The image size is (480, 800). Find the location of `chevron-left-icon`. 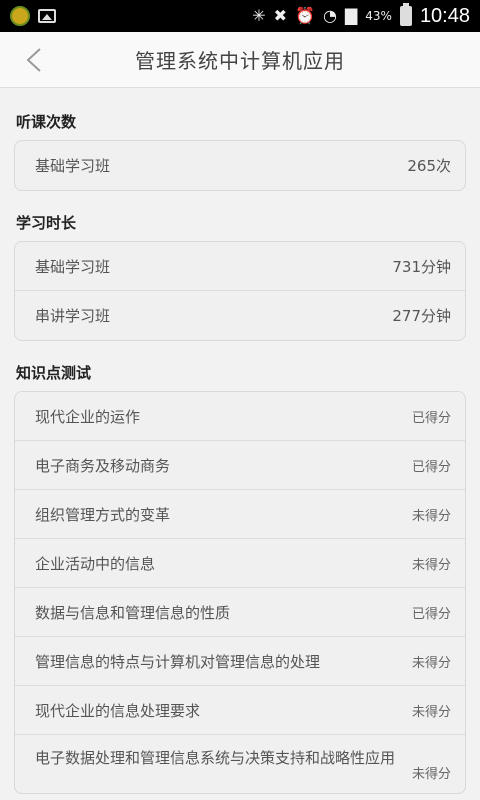

chevron-left-icon is located at coordinates (33, 60).